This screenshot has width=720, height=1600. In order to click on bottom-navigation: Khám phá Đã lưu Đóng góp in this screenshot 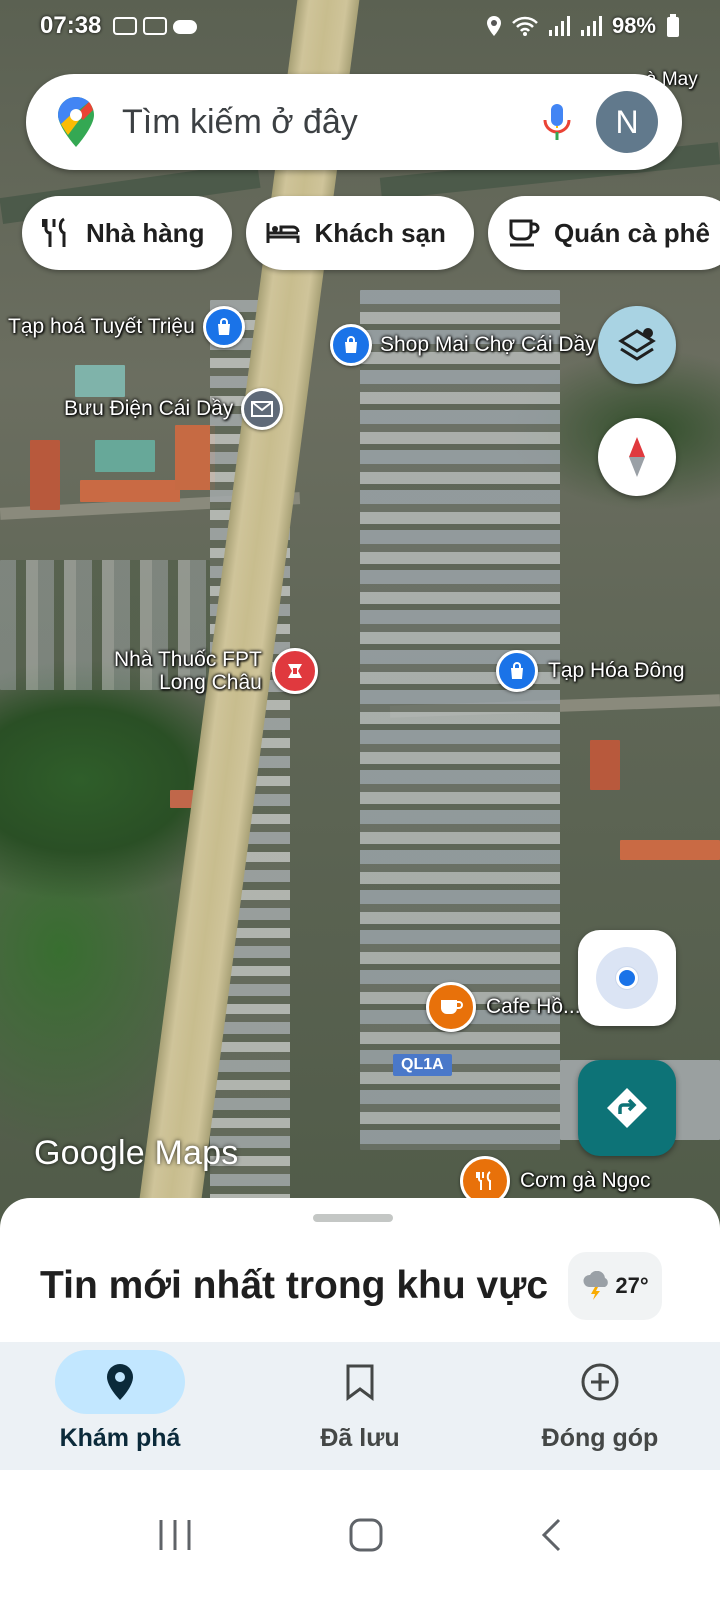, I will do `click(360, 1406)`.